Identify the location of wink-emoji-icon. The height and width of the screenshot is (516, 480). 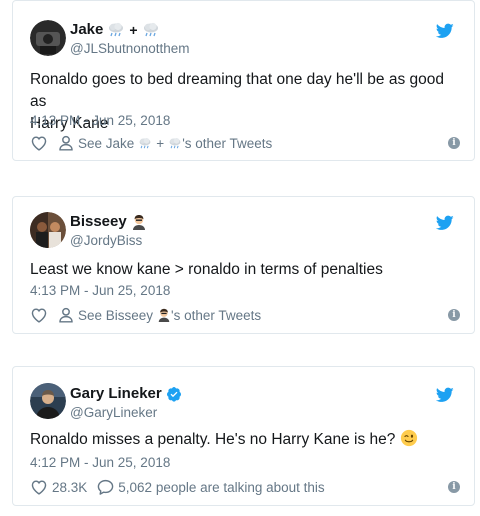
(408, 438).